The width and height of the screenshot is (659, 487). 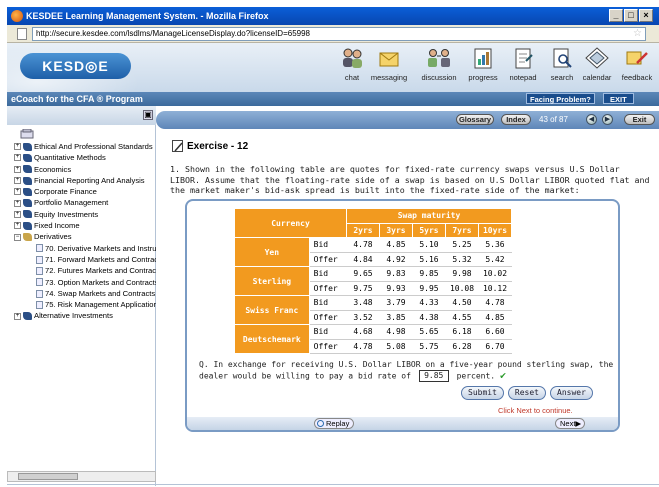 What do you see at coordinates (373, 310) in the screenshot?
I see `table-row: Swiss Franc Bid 3.48 3.79 4.33 4.50 4.78` at bounding box center [373, 310].